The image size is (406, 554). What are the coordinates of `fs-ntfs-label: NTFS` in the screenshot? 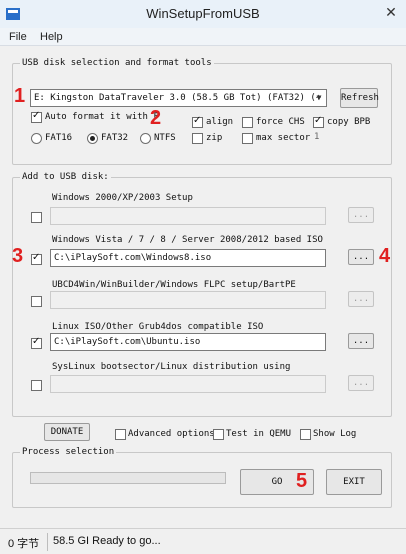 It's located at (165, 138).